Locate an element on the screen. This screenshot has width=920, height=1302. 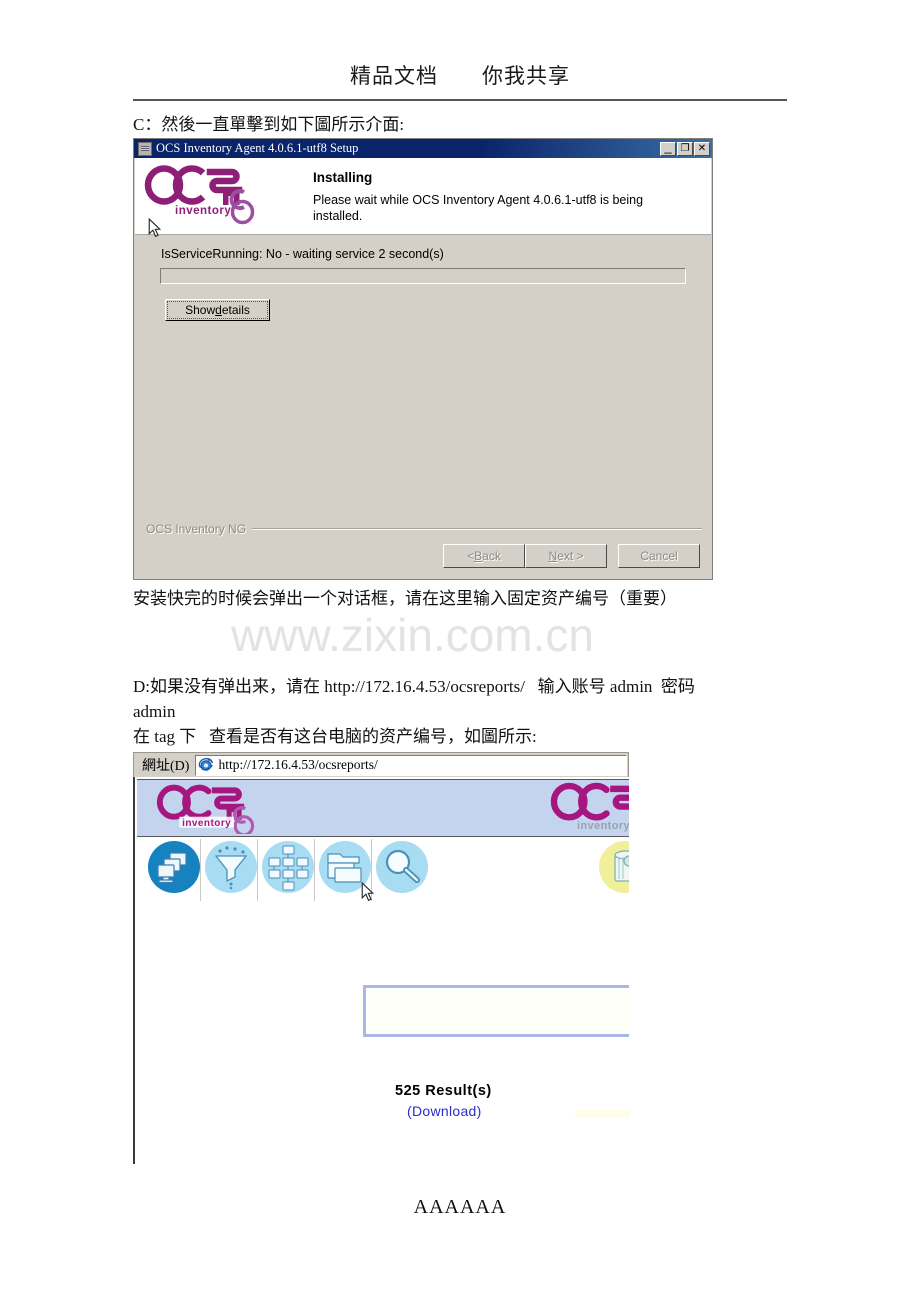
cancel-button: Cancel is located at coordinates (659, 556).